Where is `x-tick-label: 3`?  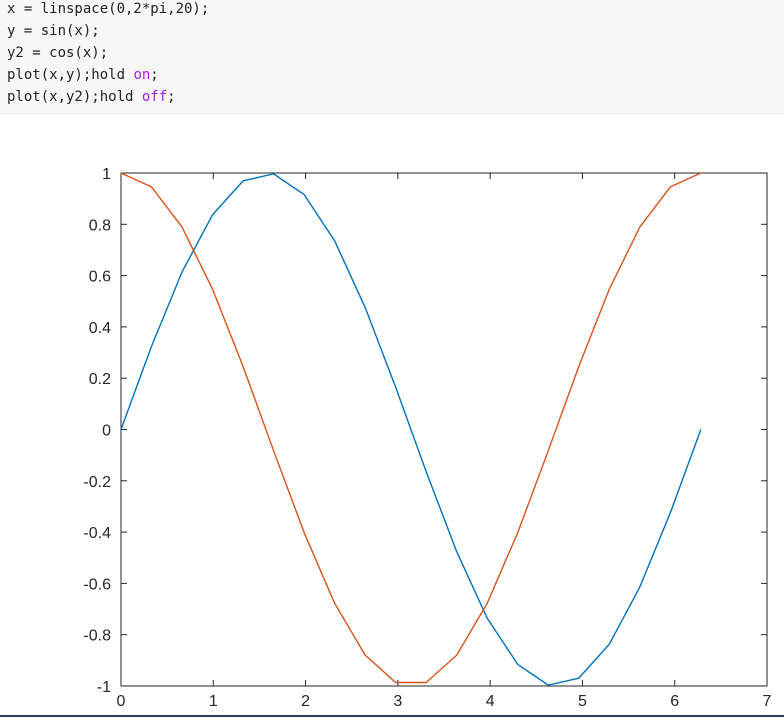
x-tick-label: 3 is located at coordinates (397, 701).